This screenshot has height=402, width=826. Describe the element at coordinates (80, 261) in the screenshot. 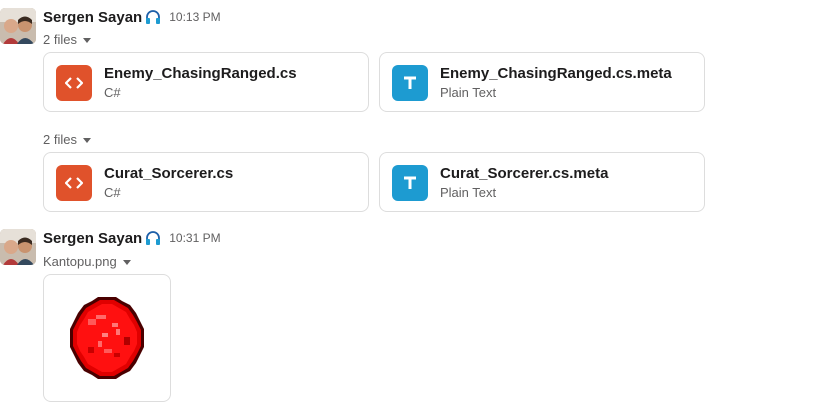

I see `image-name-label: Kantopu.png` at that location.